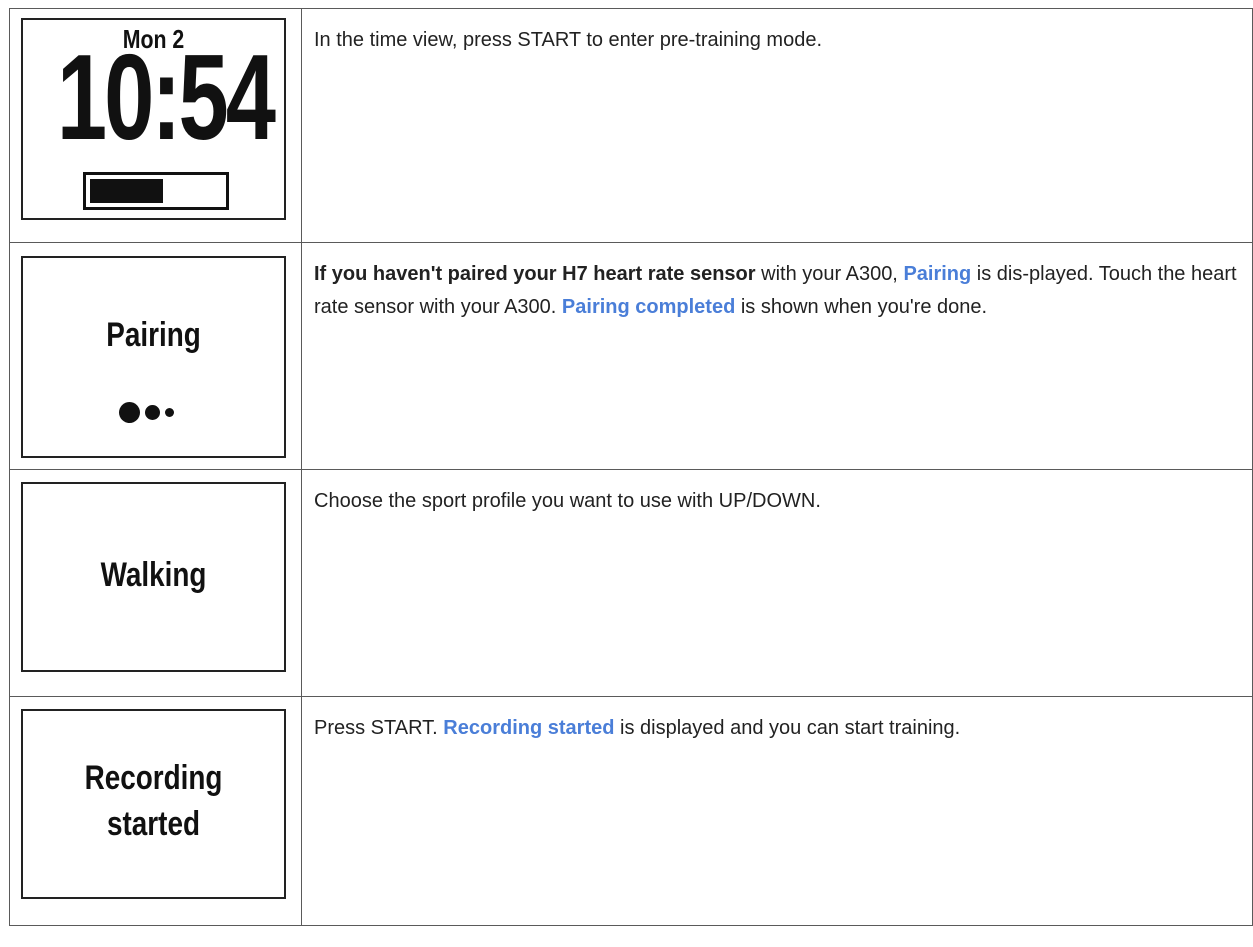 The image size is (1253, 947). I want to click on watch-screen-pairing: Pairing, so click(153, 357).